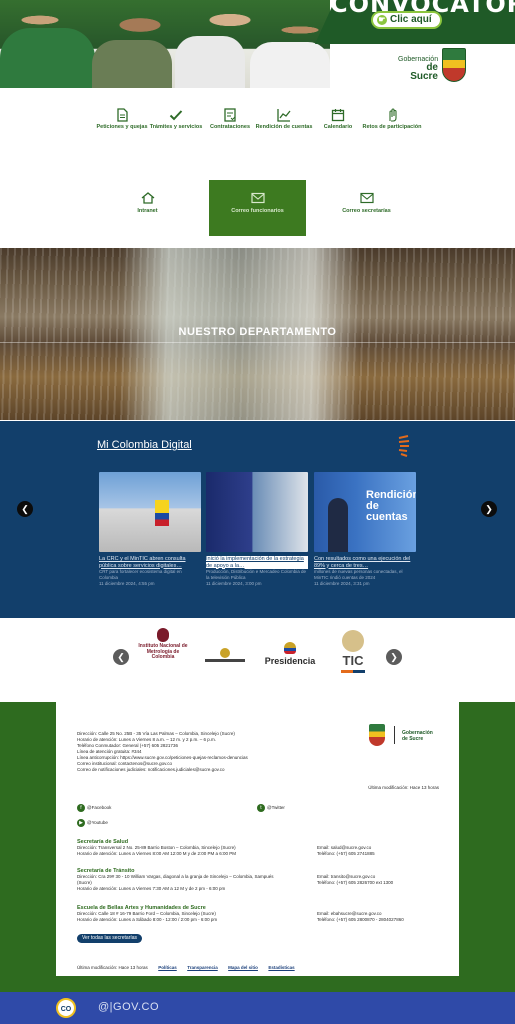 The height and width of the screenshot is (1024, 515). What do you see at coordinates (377, 735) in the screenshot?
I see `footer-shield-icon` at bounding box center [377, 735].